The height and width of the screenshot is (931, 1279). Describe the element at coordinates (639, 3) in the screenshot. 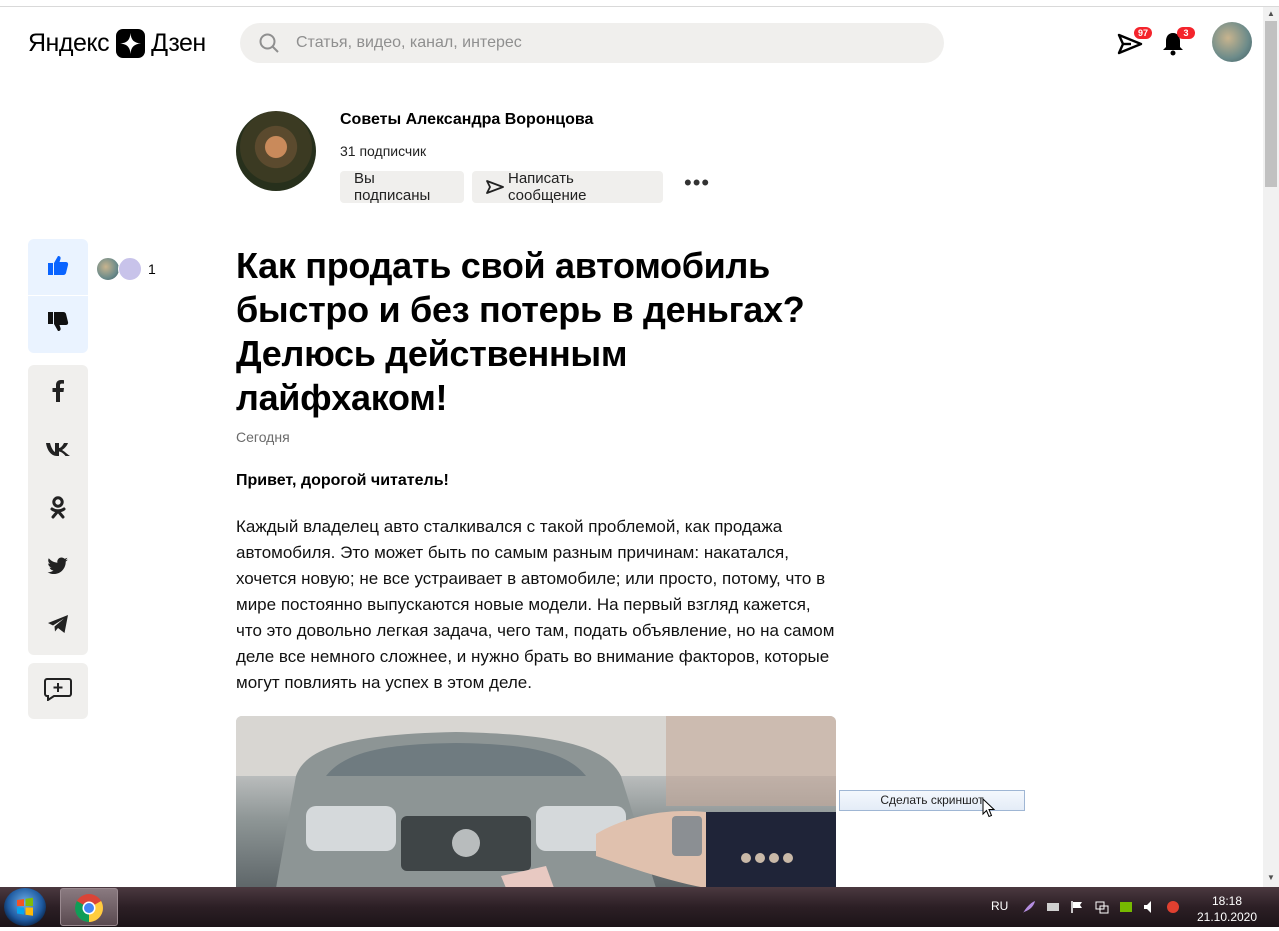

I see `browser-top-edge` at that location.